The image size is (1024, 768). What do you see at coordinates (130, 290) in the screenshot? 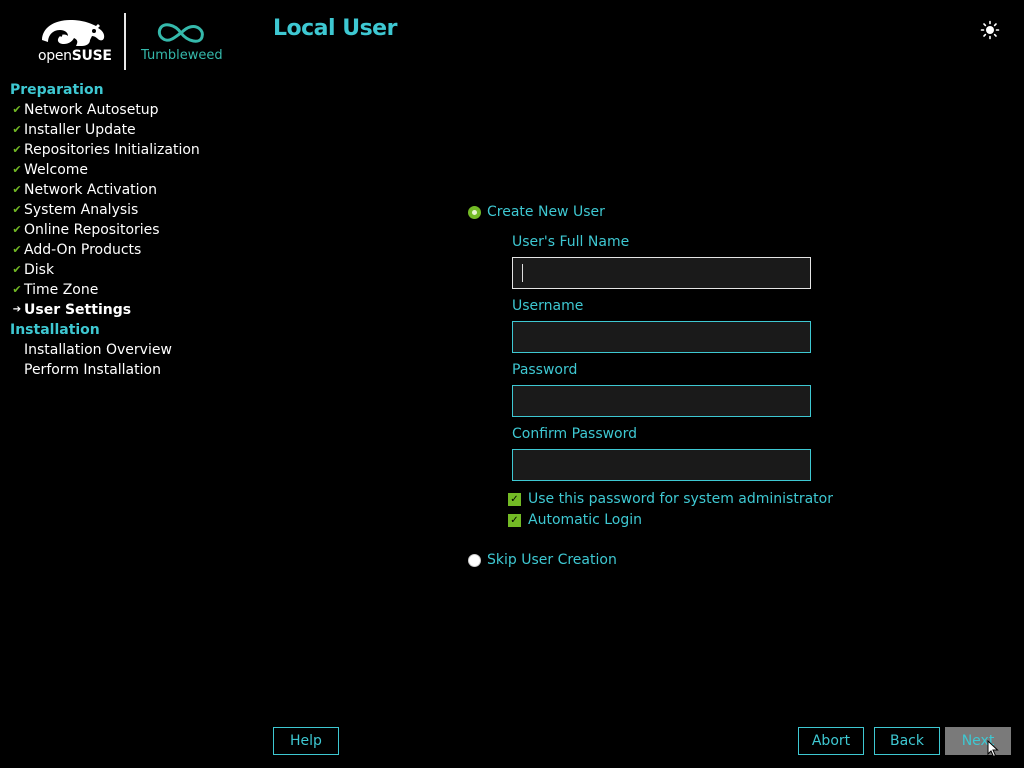
I see `step-time-zone: ✔ Time Zone` at bounding box center [130, 290].